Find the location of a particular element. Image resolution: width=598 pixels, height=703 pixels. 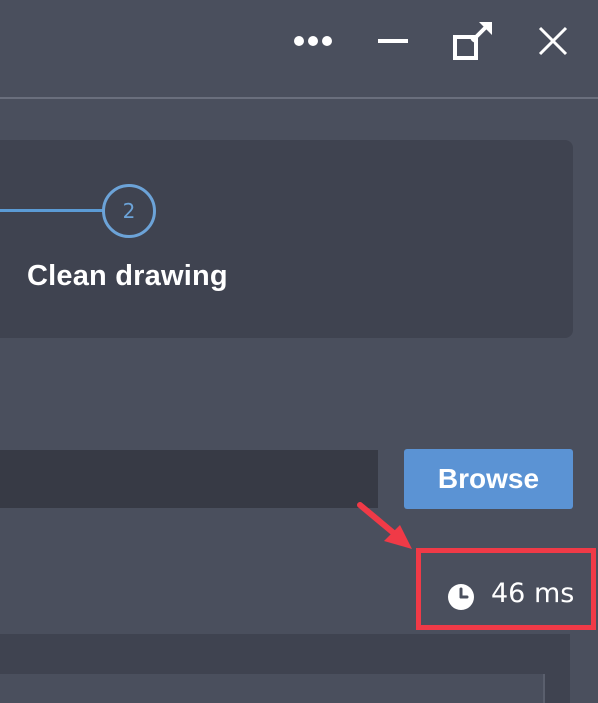

timing-value: 46 ms is located at coordinates (533, 593).